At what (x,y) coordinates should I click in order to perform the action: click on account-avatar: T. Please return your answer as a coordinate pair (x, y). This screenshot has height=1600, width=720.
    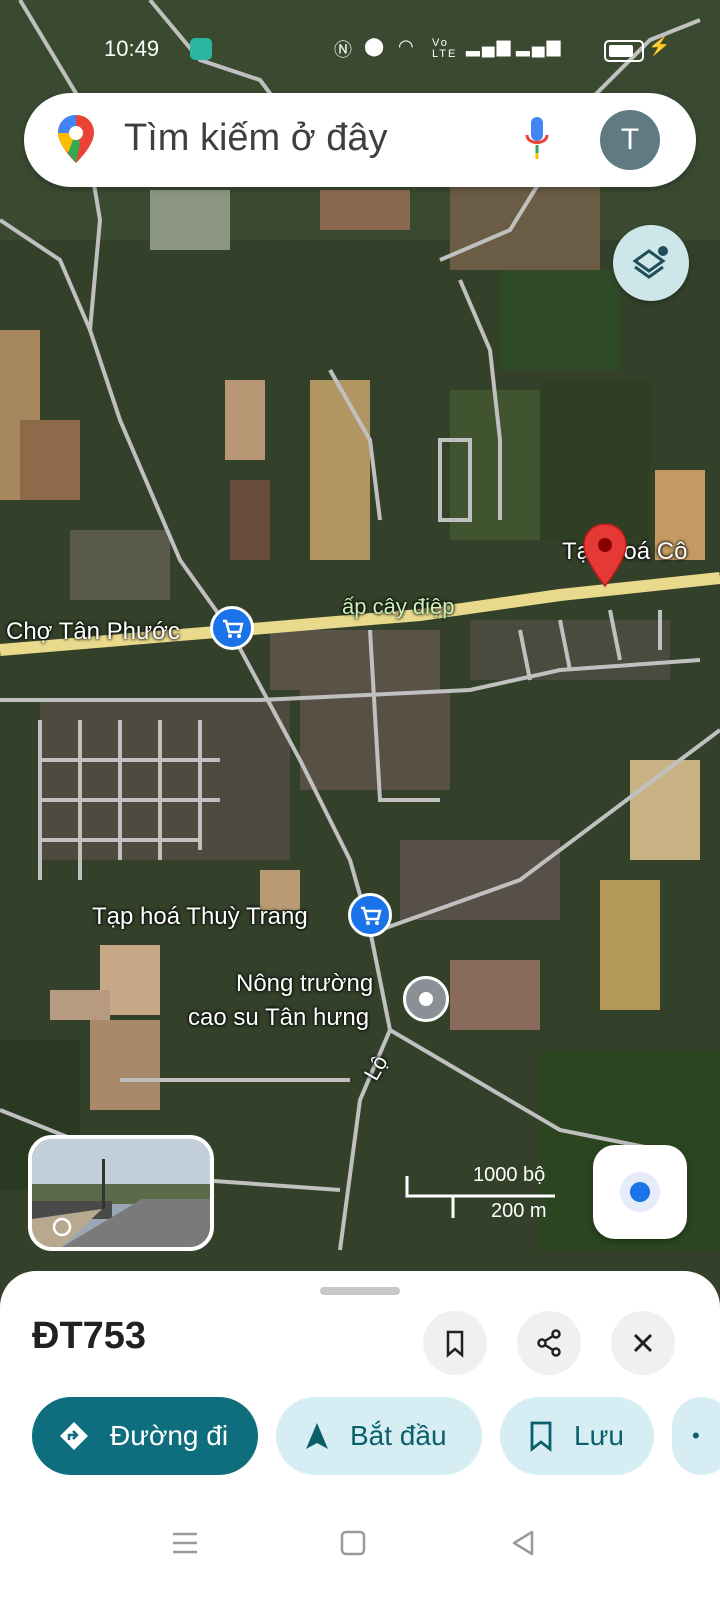
    Looking at the image, I should click on (630, 140).